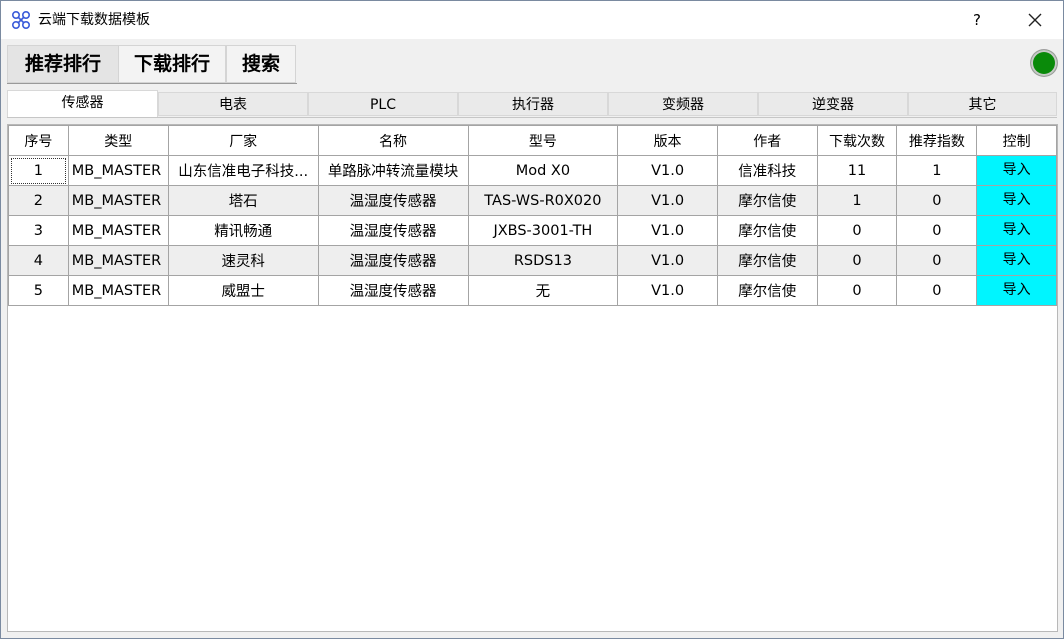  I want to click on main-tab-bar: 推荐排行 下载排行 搜索, so click(152, 64).